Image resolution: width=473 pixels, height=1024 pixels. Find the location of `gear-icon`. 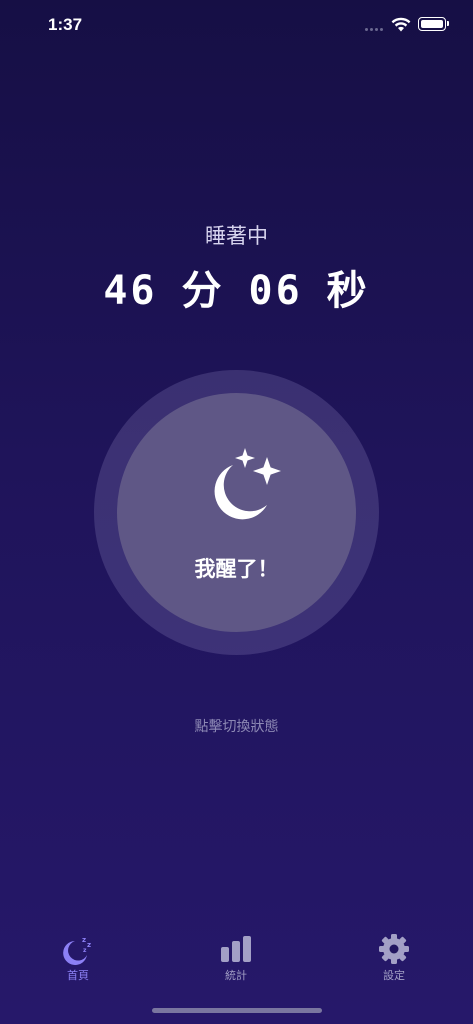

gear-icon is located at coordinates (394, 949).